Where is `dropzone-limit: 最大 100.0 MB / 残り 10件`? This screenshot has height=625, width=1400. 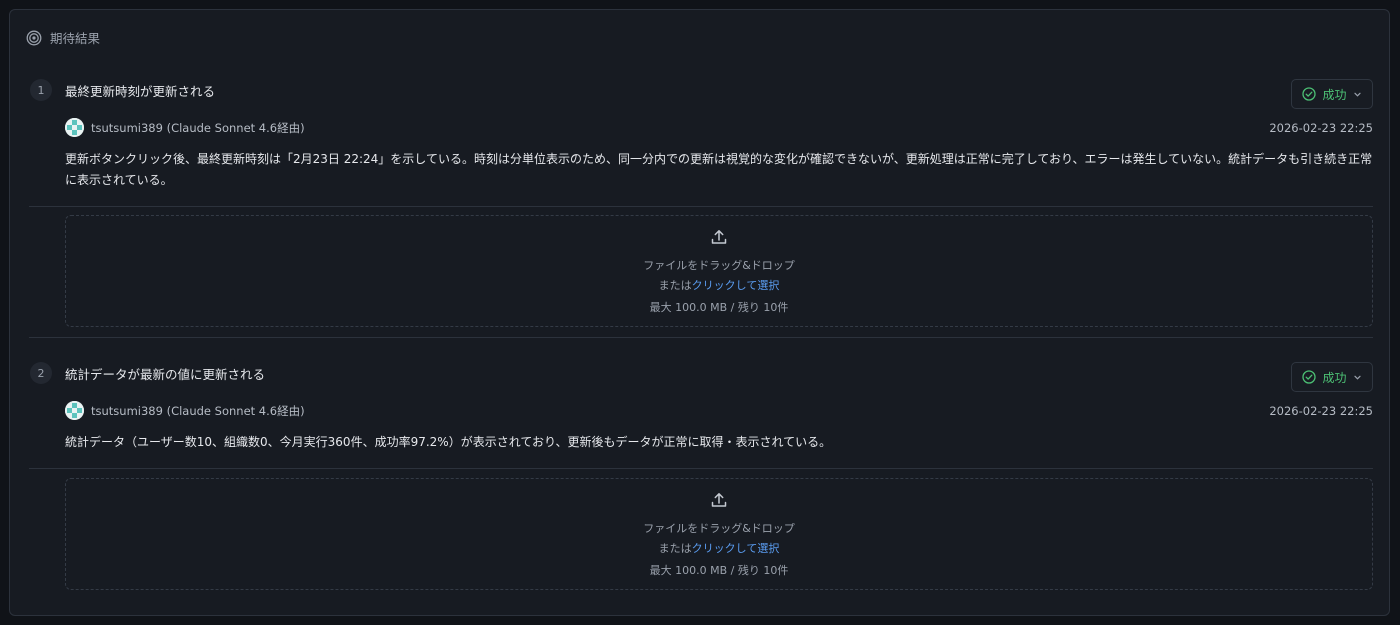
dropzone-limit: 最大 100.0 MB / 残り 10件 is located at coordinates (719, 570).